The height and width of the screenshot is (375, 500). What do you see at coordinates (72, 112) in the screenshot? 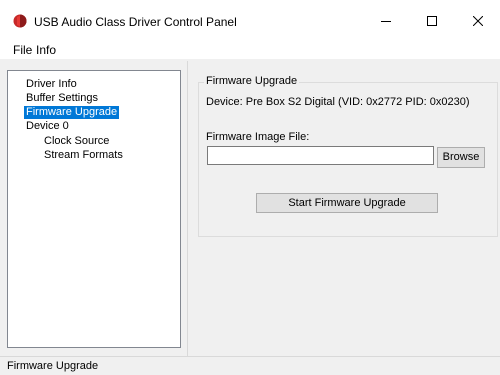
I see `tree-item-firmware-upgrade: Firmware Upgrade` at bounding box center [72, 112].